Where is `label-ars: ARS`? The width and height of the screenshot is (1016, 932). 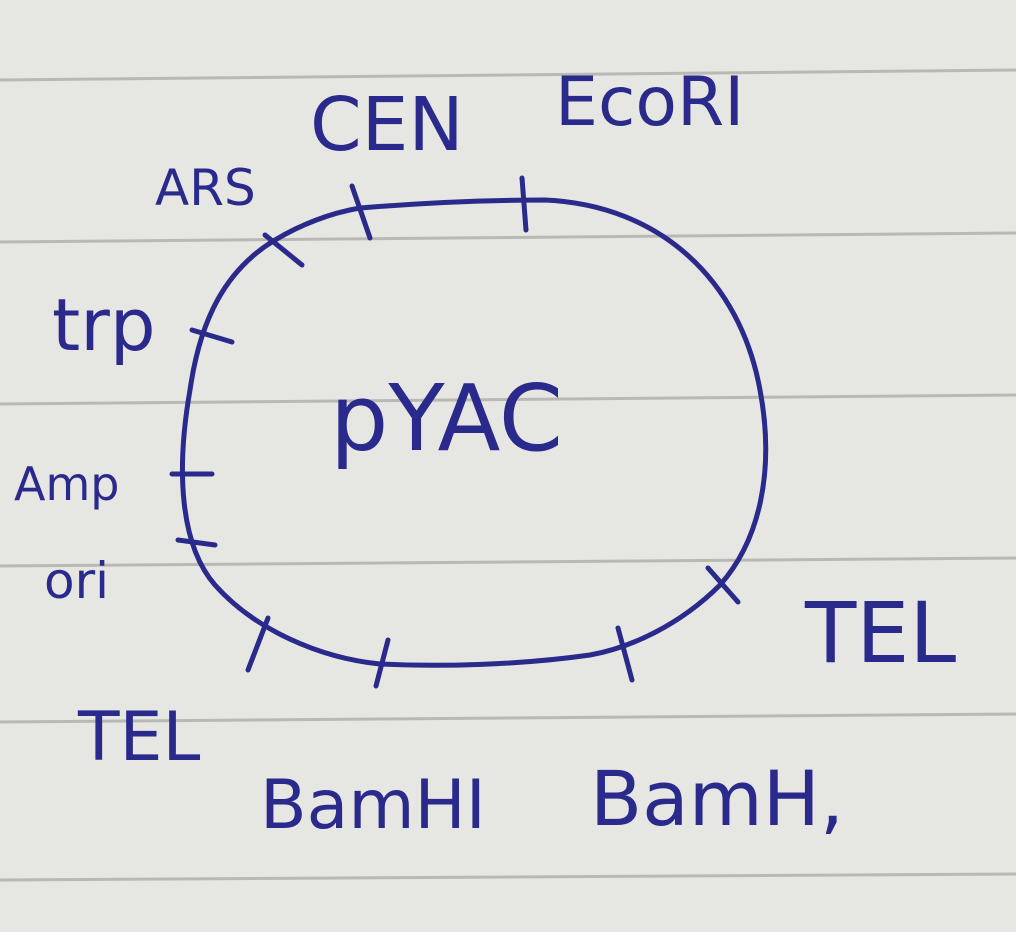
label-ars: ARS is located at coordinates (205, 188).